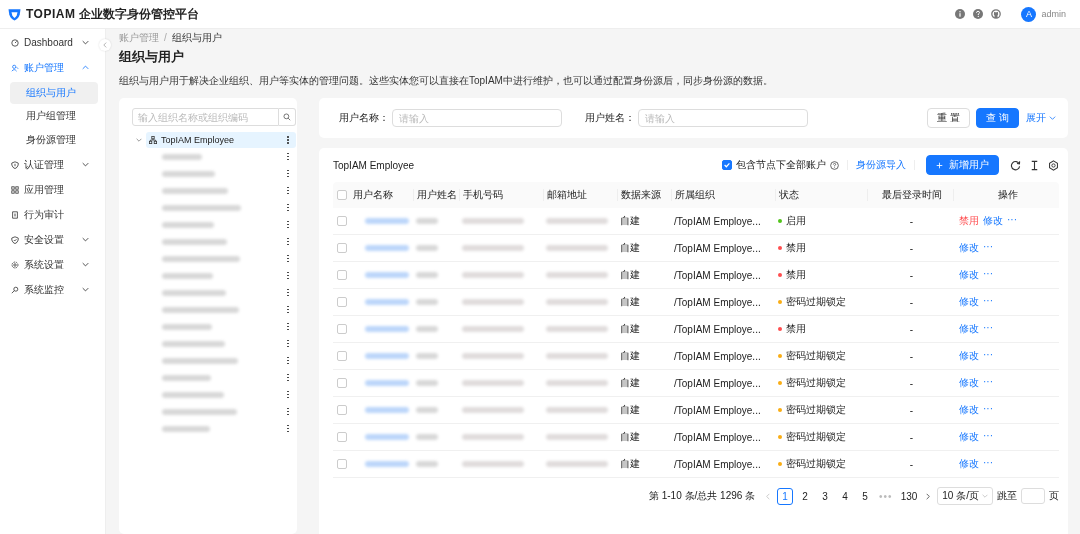  Describe the element at coordinates (997, 118) in the screenshot. I see `query-button: 查 询` at that location.